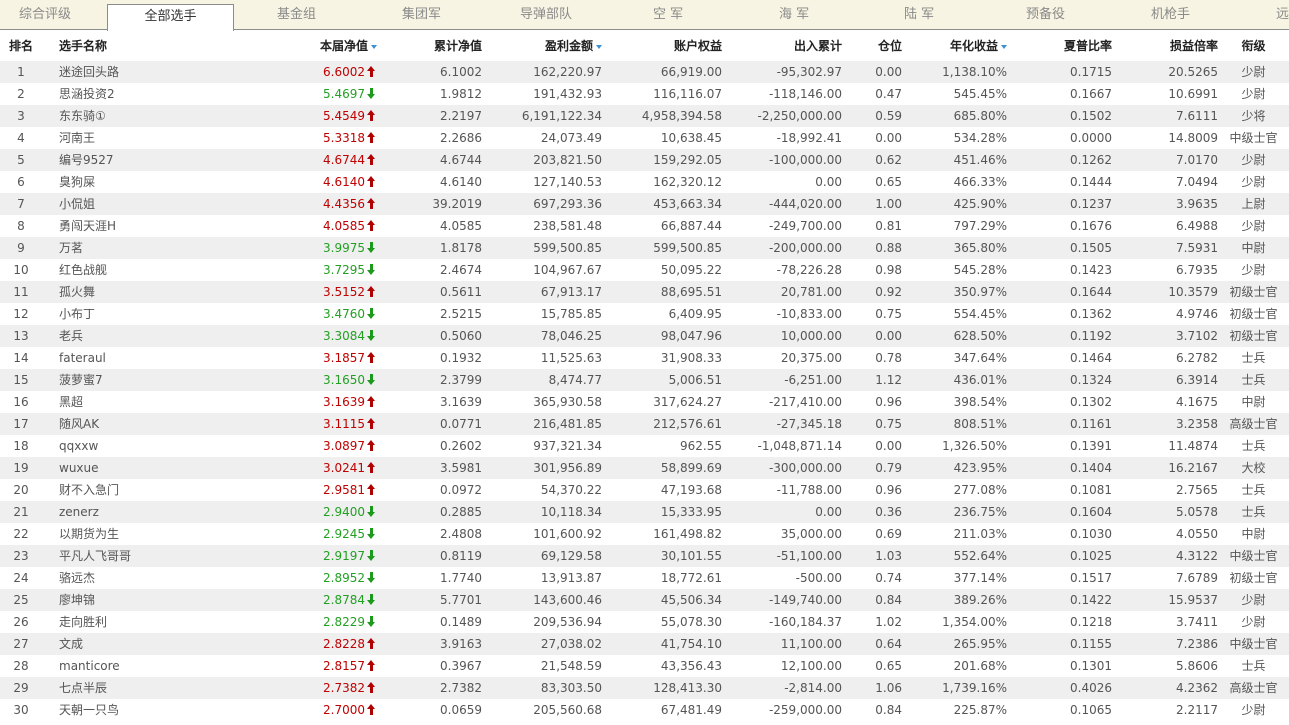  What do you see at coordinates (134, 336) in the screenshot?
I see `cell-name: 老兵` at bounding box center [134, 336].